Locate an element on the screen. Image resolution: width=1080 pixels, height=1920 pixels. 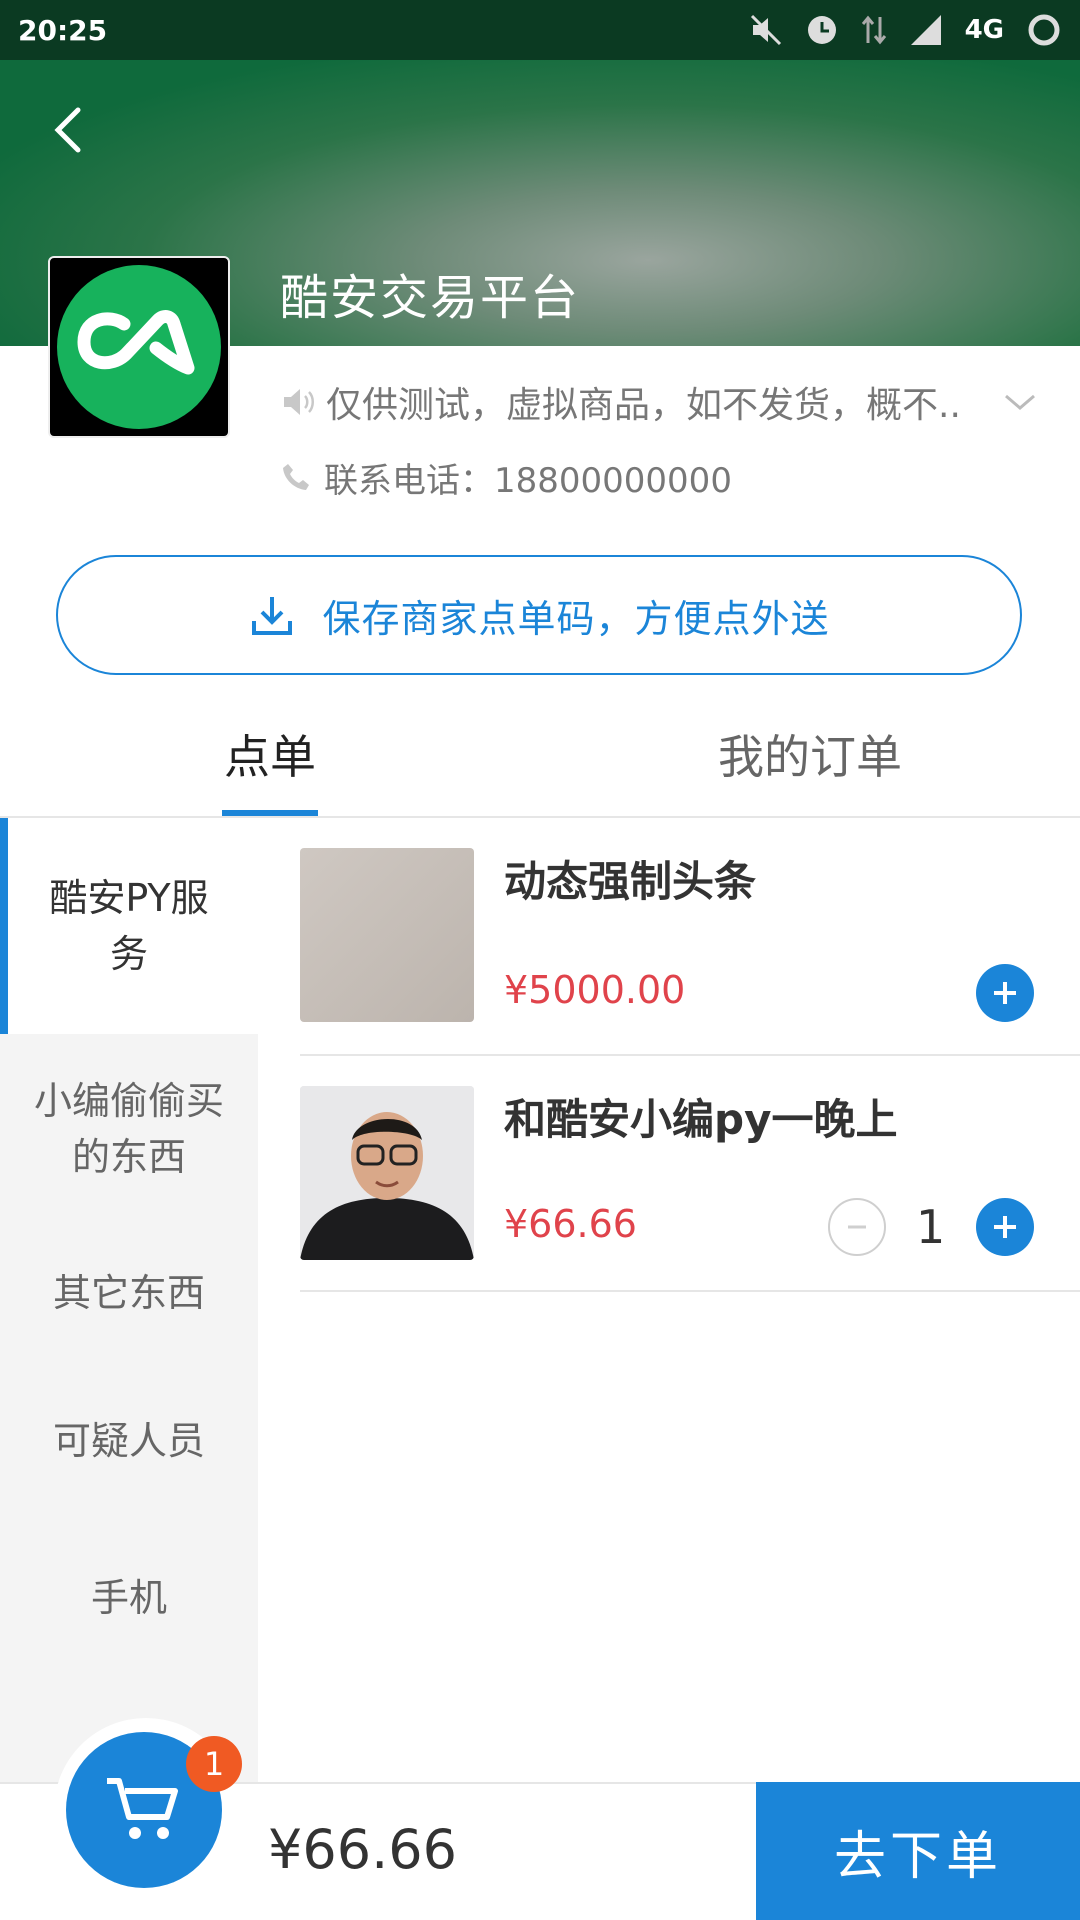
data-arrows-icon is located at coordinates (873, 30).